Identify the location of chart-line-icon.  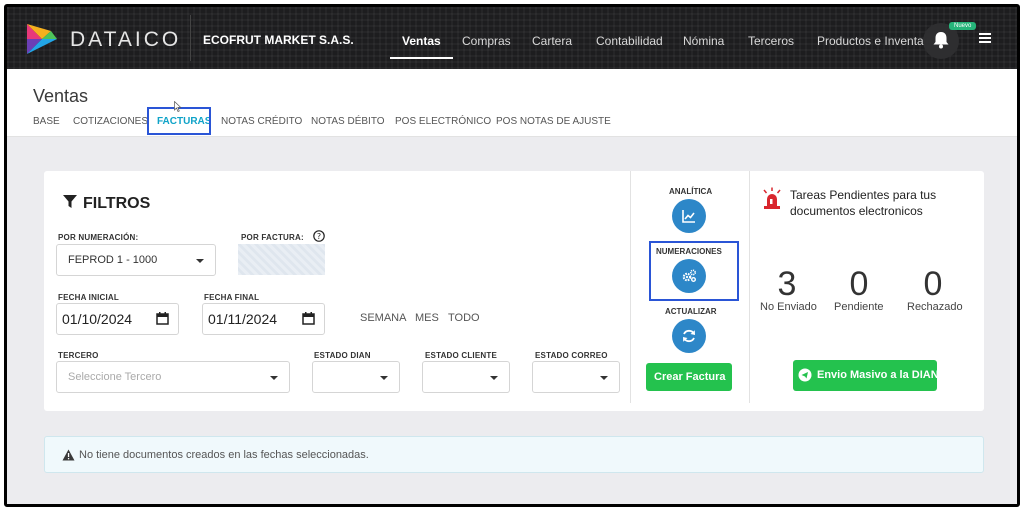
(688, 216).